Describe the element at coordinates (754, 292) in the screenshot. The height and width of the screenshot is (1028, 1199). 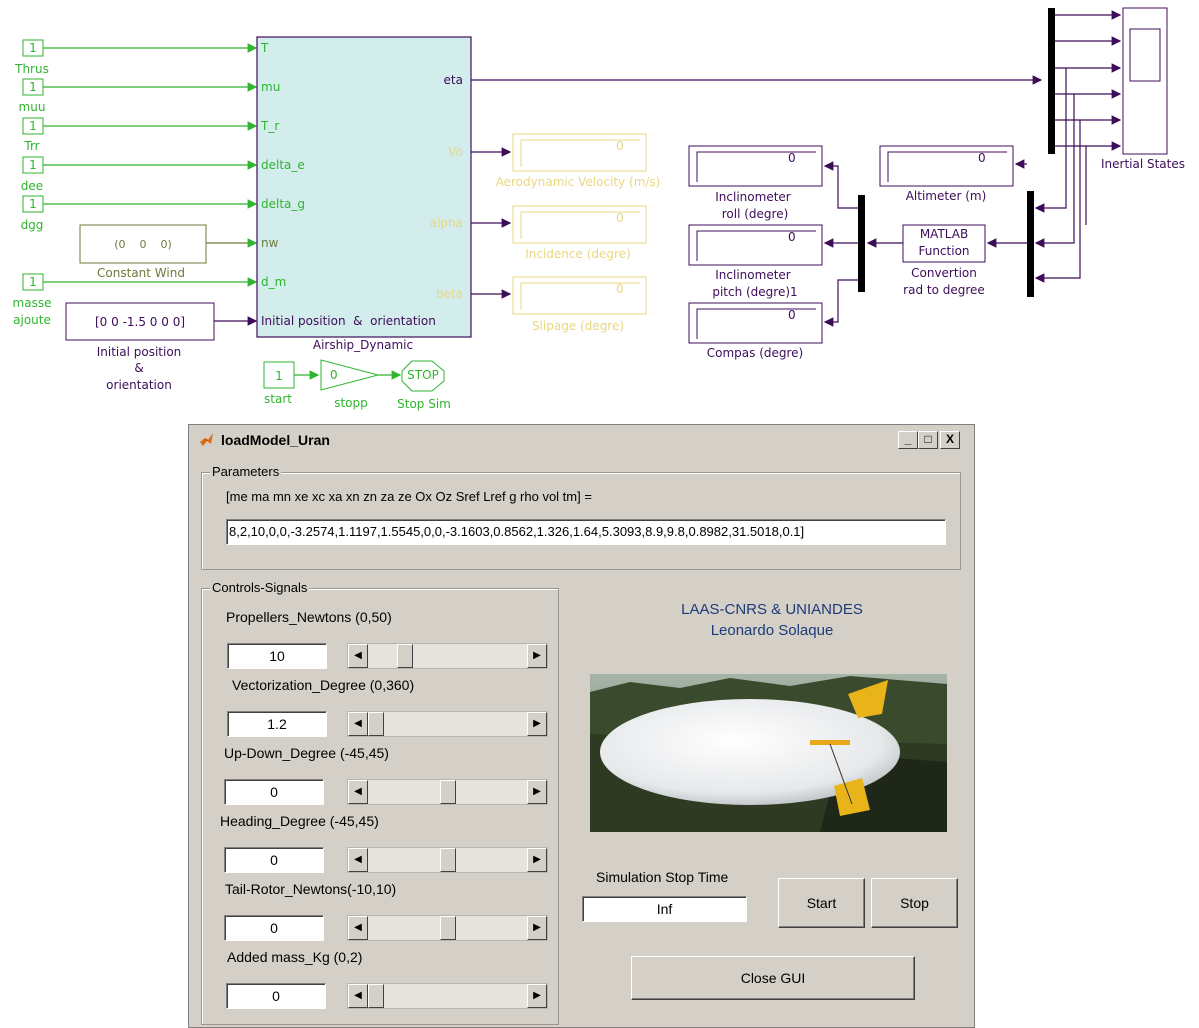
I see `svg-text: pitch (degre)1` at that location.